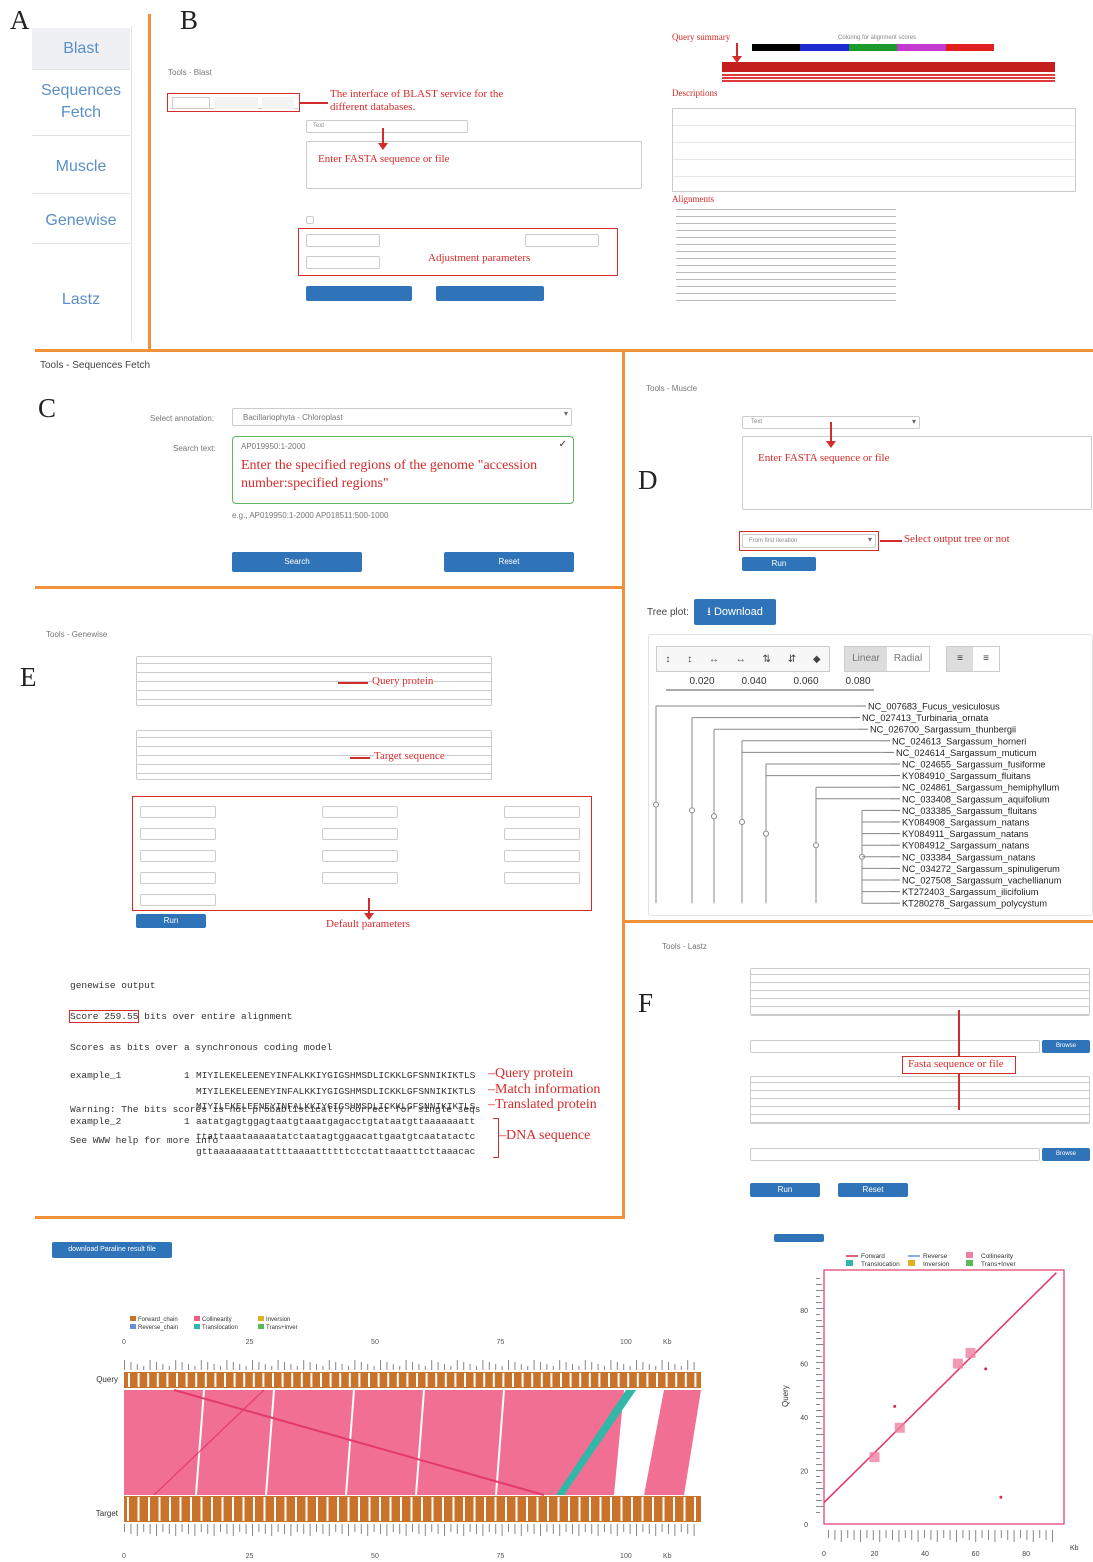 Image resolution: width=1093 pixels, height=1562 pixels. I want to click on dot, so click(895, 1406).